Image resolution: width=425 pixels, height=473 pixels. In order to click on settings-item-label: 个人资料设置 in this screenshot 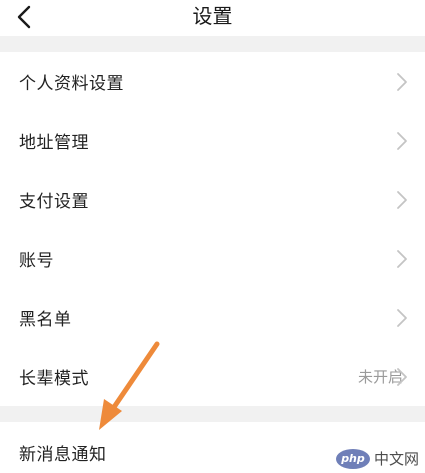, I will do `click(71, 83)`.